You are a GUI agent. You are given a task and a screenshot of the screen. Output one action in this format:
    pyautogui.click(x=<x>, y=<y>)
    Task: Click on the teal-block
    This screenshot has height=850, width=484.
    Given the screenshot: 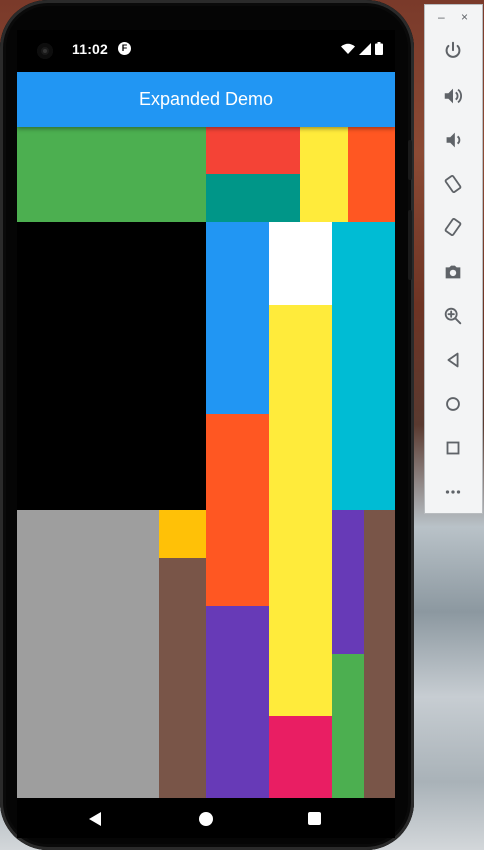 What is the action you would take?
    pyautogui.click(x=253, y=198)
    